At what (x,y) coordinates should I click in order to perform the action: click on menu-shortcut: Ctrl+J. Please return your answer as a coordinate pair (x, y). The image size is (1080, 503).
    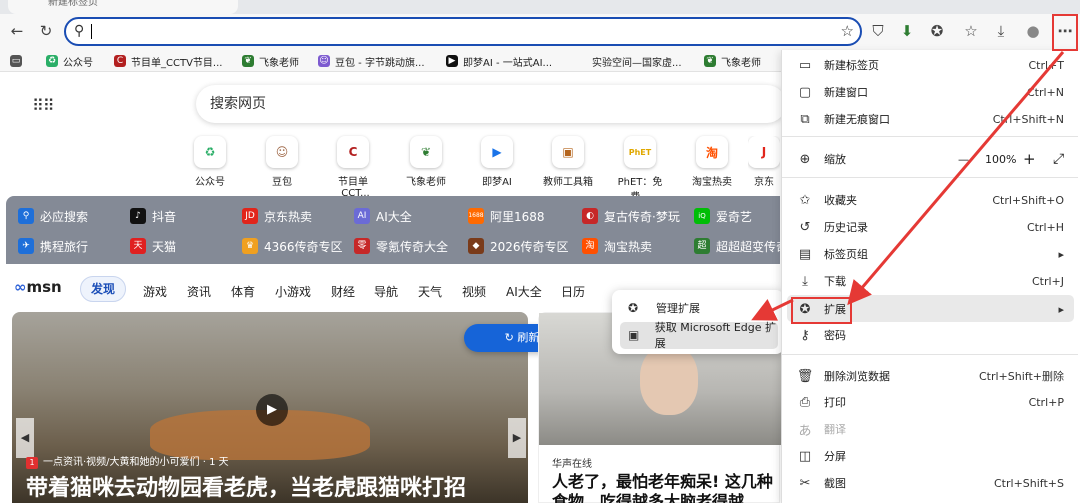
    Looking at the image, I should click on (1047, 281).